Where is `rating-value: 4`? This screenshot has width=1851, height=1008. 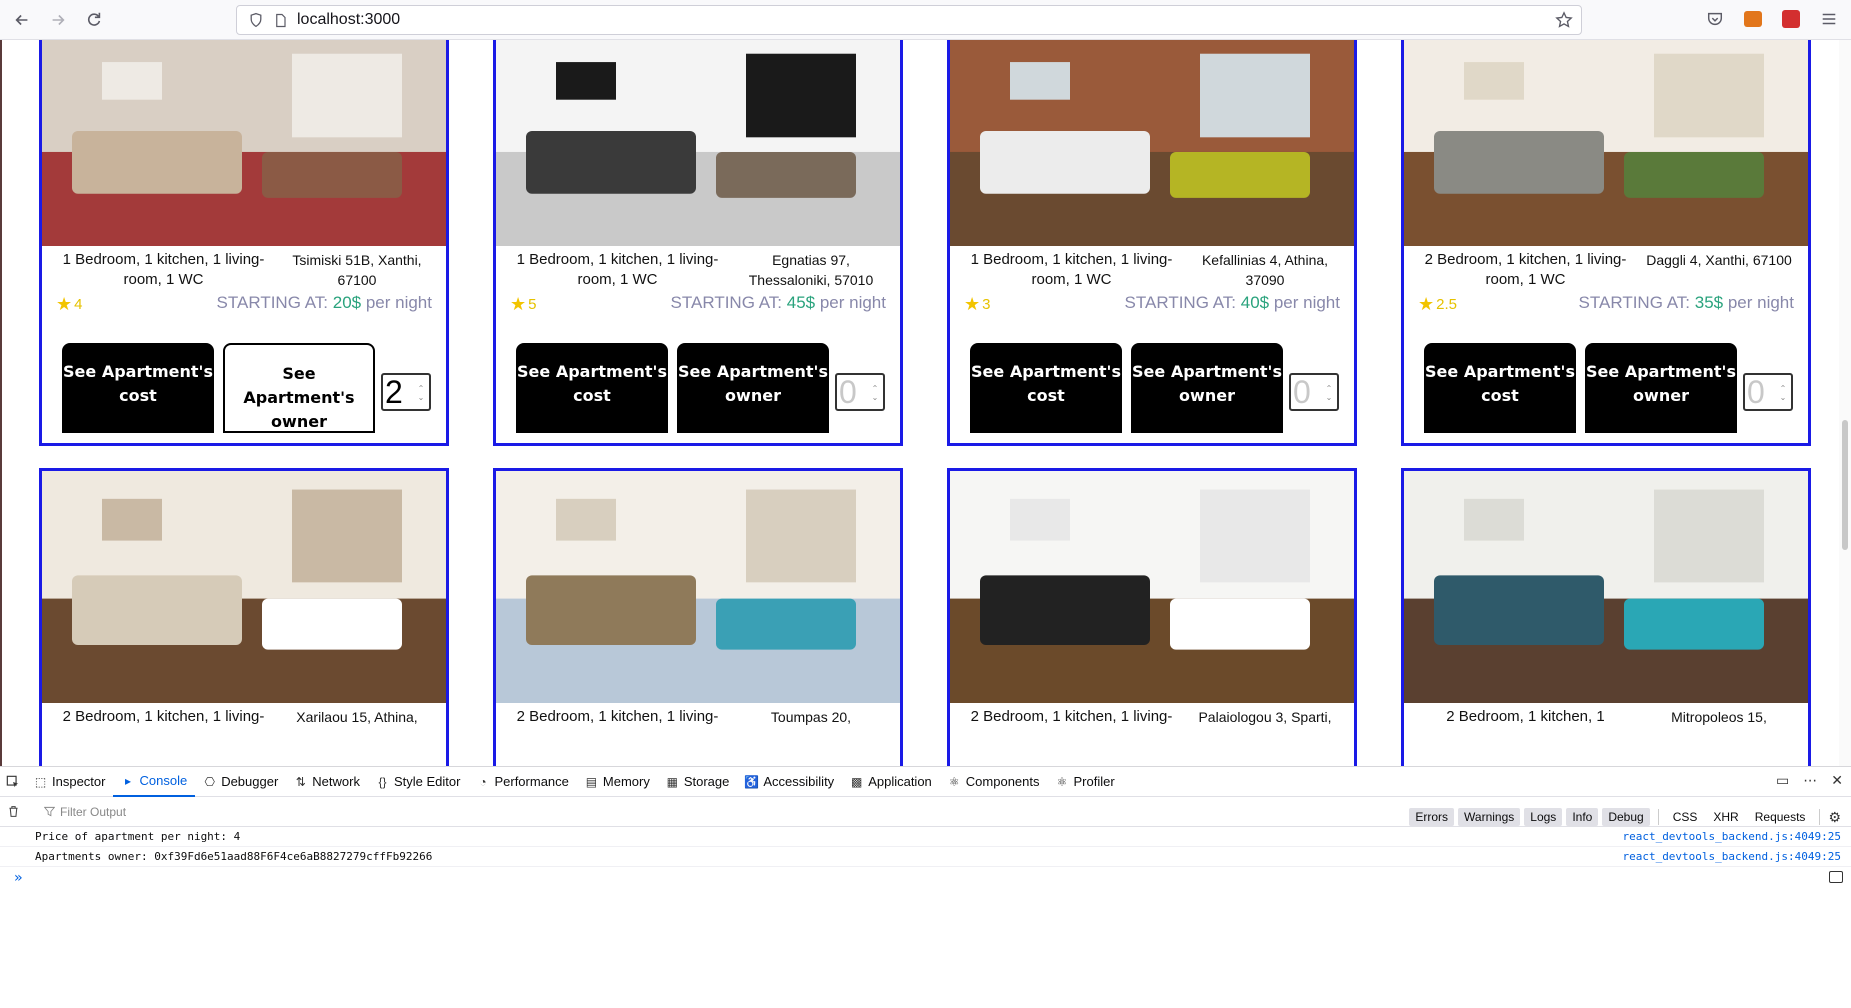 rating-value: 4 is located at coordinates (78, 304).